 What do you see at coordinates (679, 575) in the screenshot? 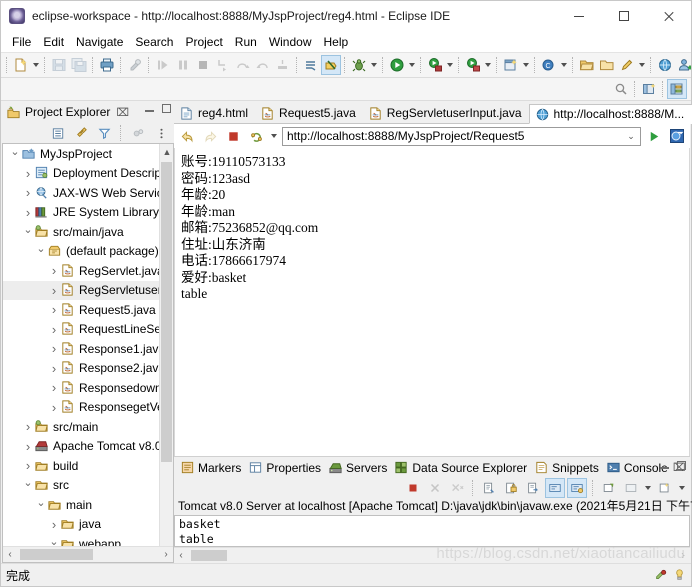
I see `tip-icon` at bounding box center [679, 575].